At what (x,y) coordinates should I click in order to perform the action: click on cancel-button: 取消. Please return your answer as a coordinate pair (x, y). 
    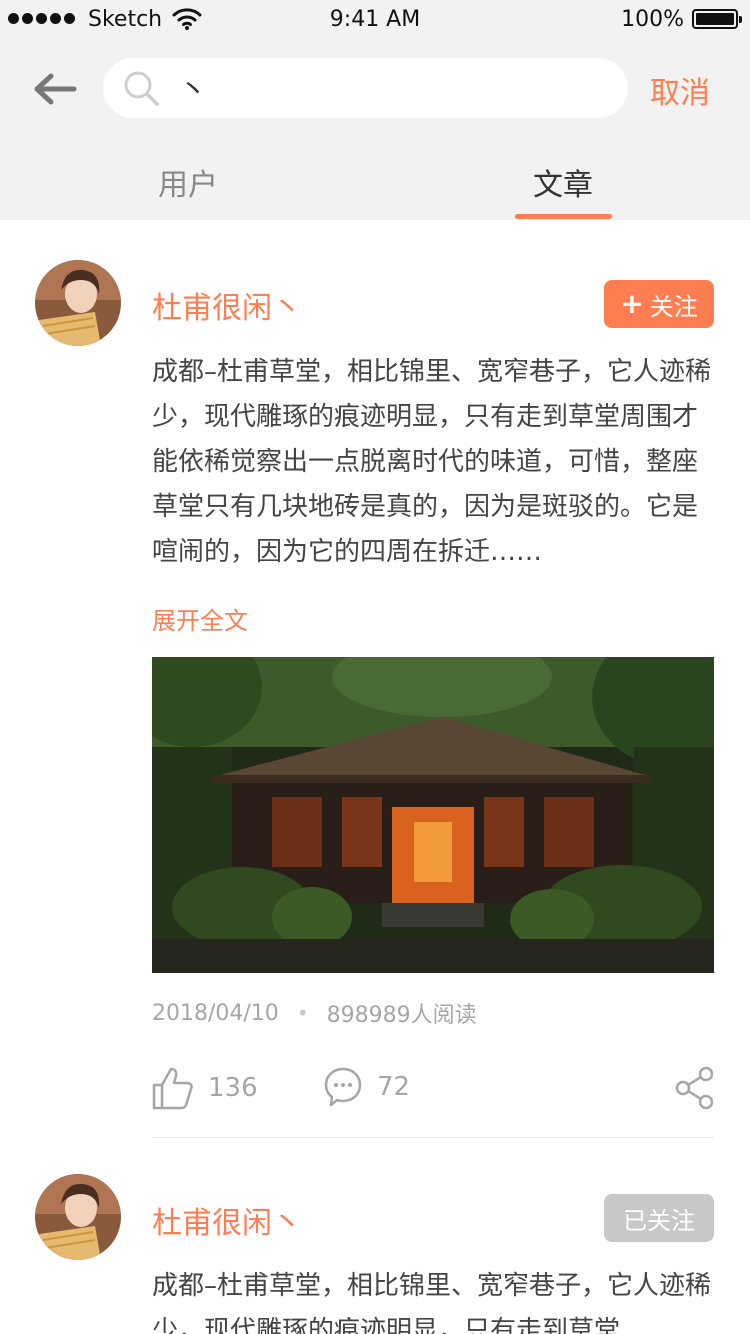
    Looking at the image, I should click on (680, 90).